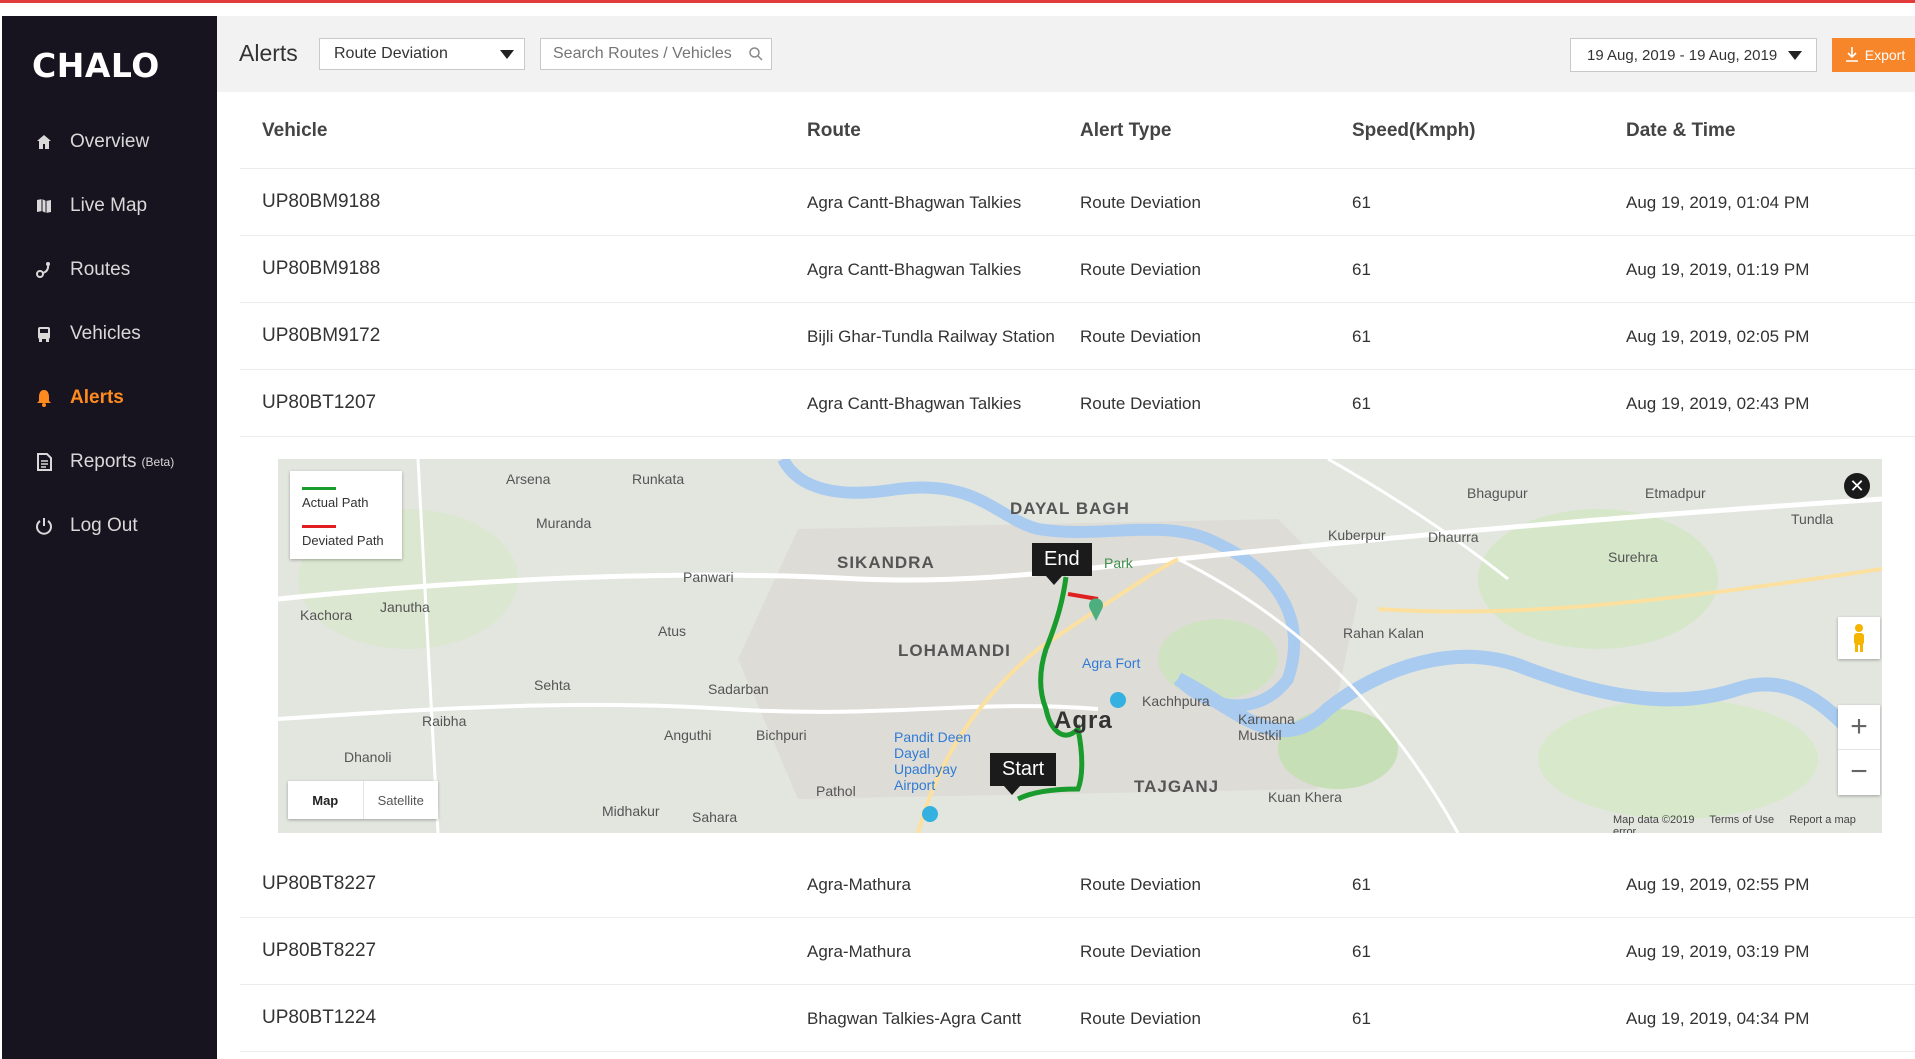 This screenshot has height=1059, width=1915. Describe the element at coordinates (1741, 820) in the screenshot. I see `terms-of-use-link: Terms of Use` at that location.